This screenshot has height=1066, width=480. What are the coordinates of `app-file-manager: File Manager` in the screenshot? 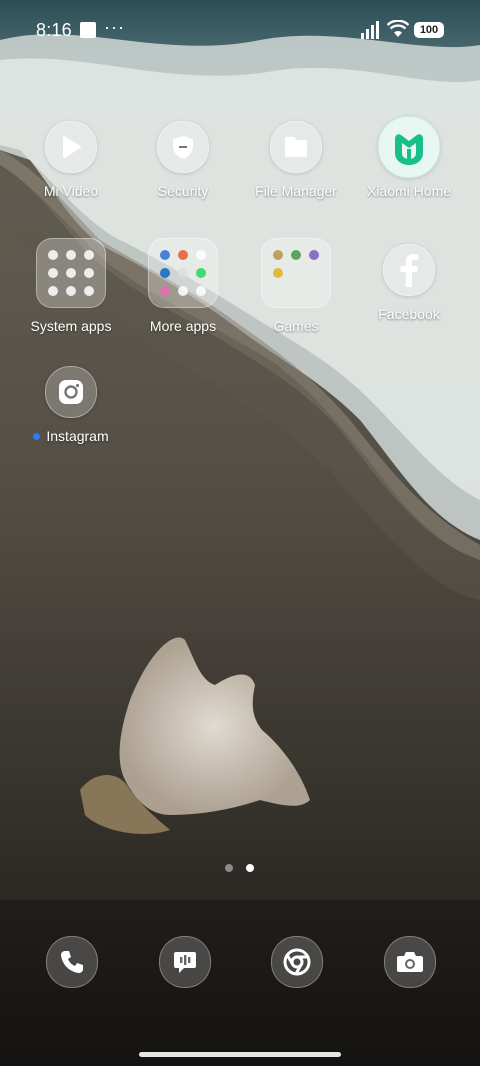 It's located at (296, 160).